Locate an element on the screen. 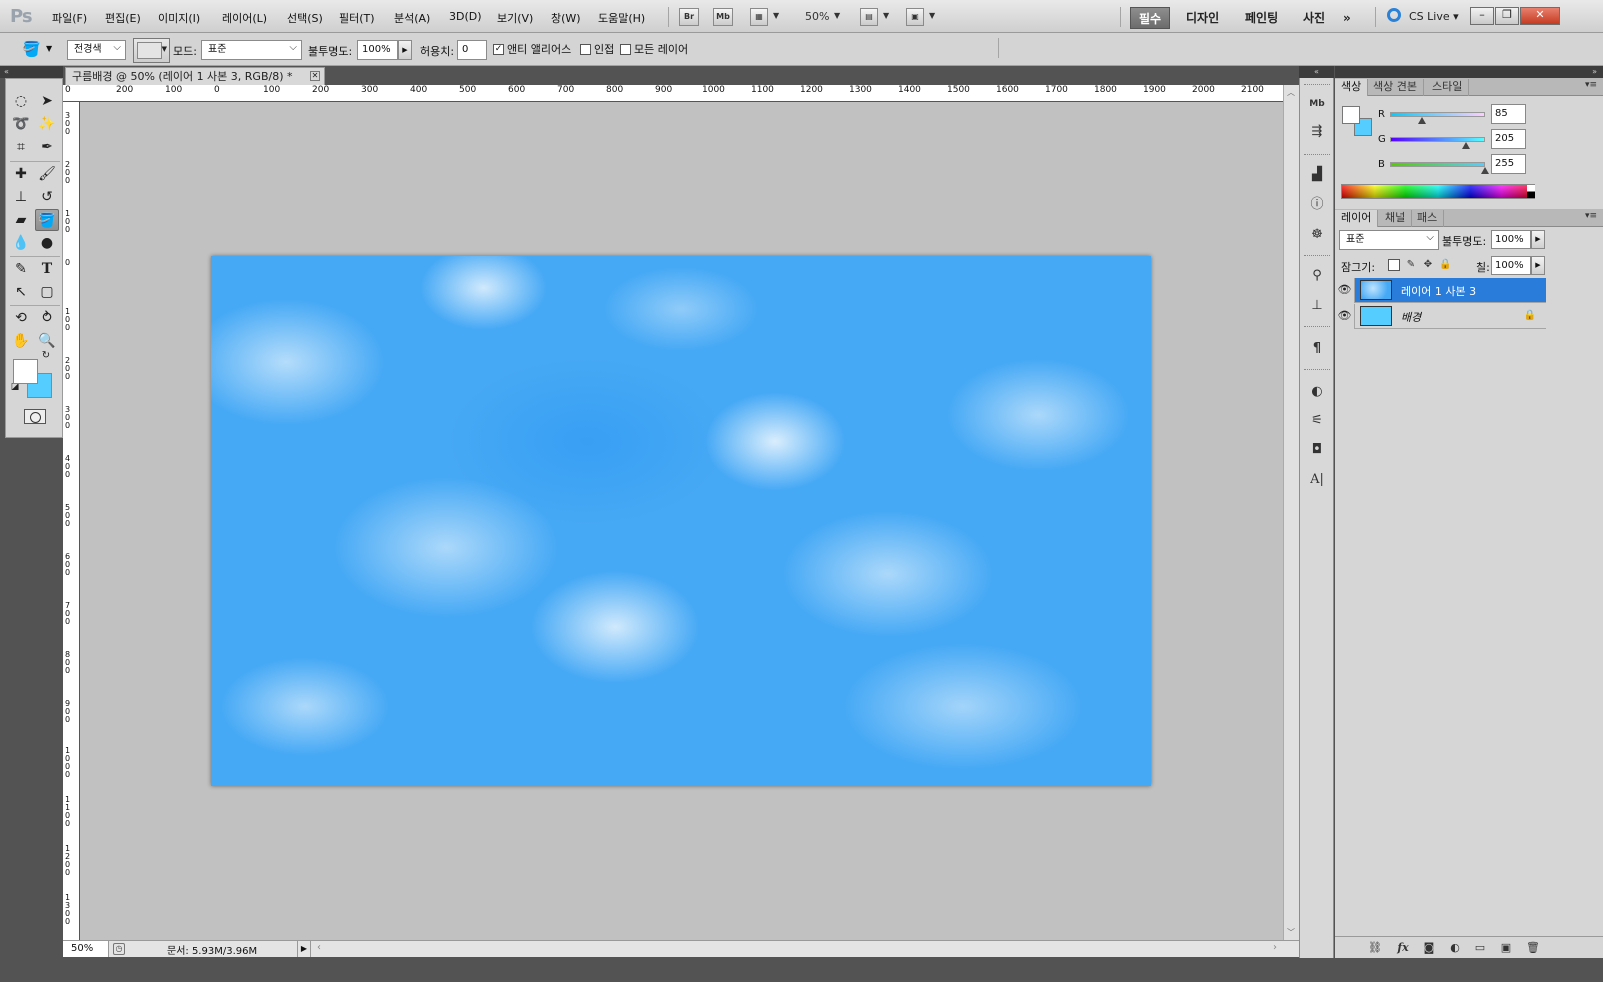  fill-source-select: 전경색 is located at coordinates (96, 49).